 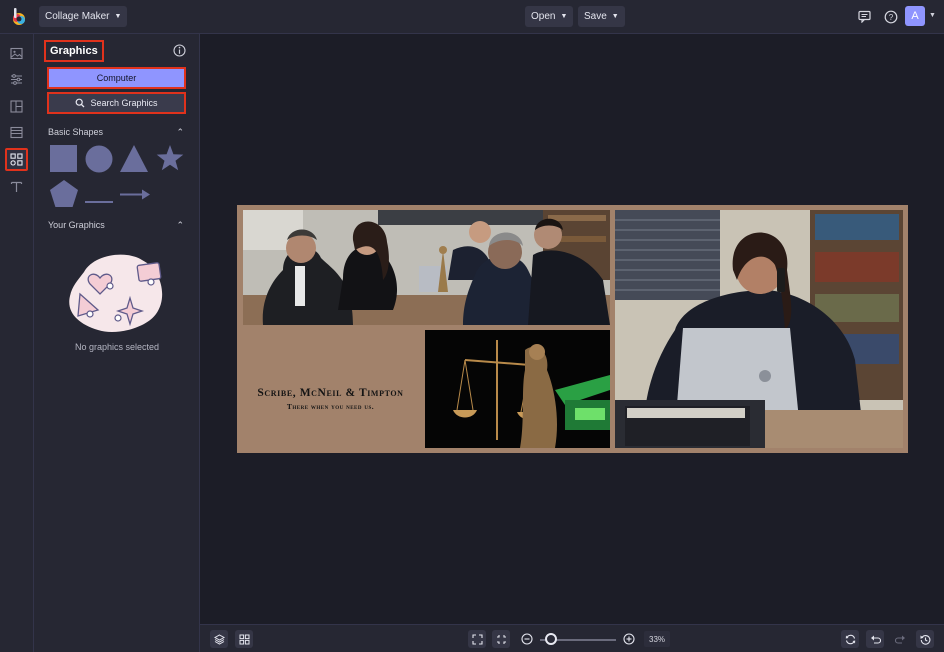 What do you see at coordinates (76, 225) in the screenshot?
I see `your-graphics-label: Your Graphics` at bounding box center [76, 225].